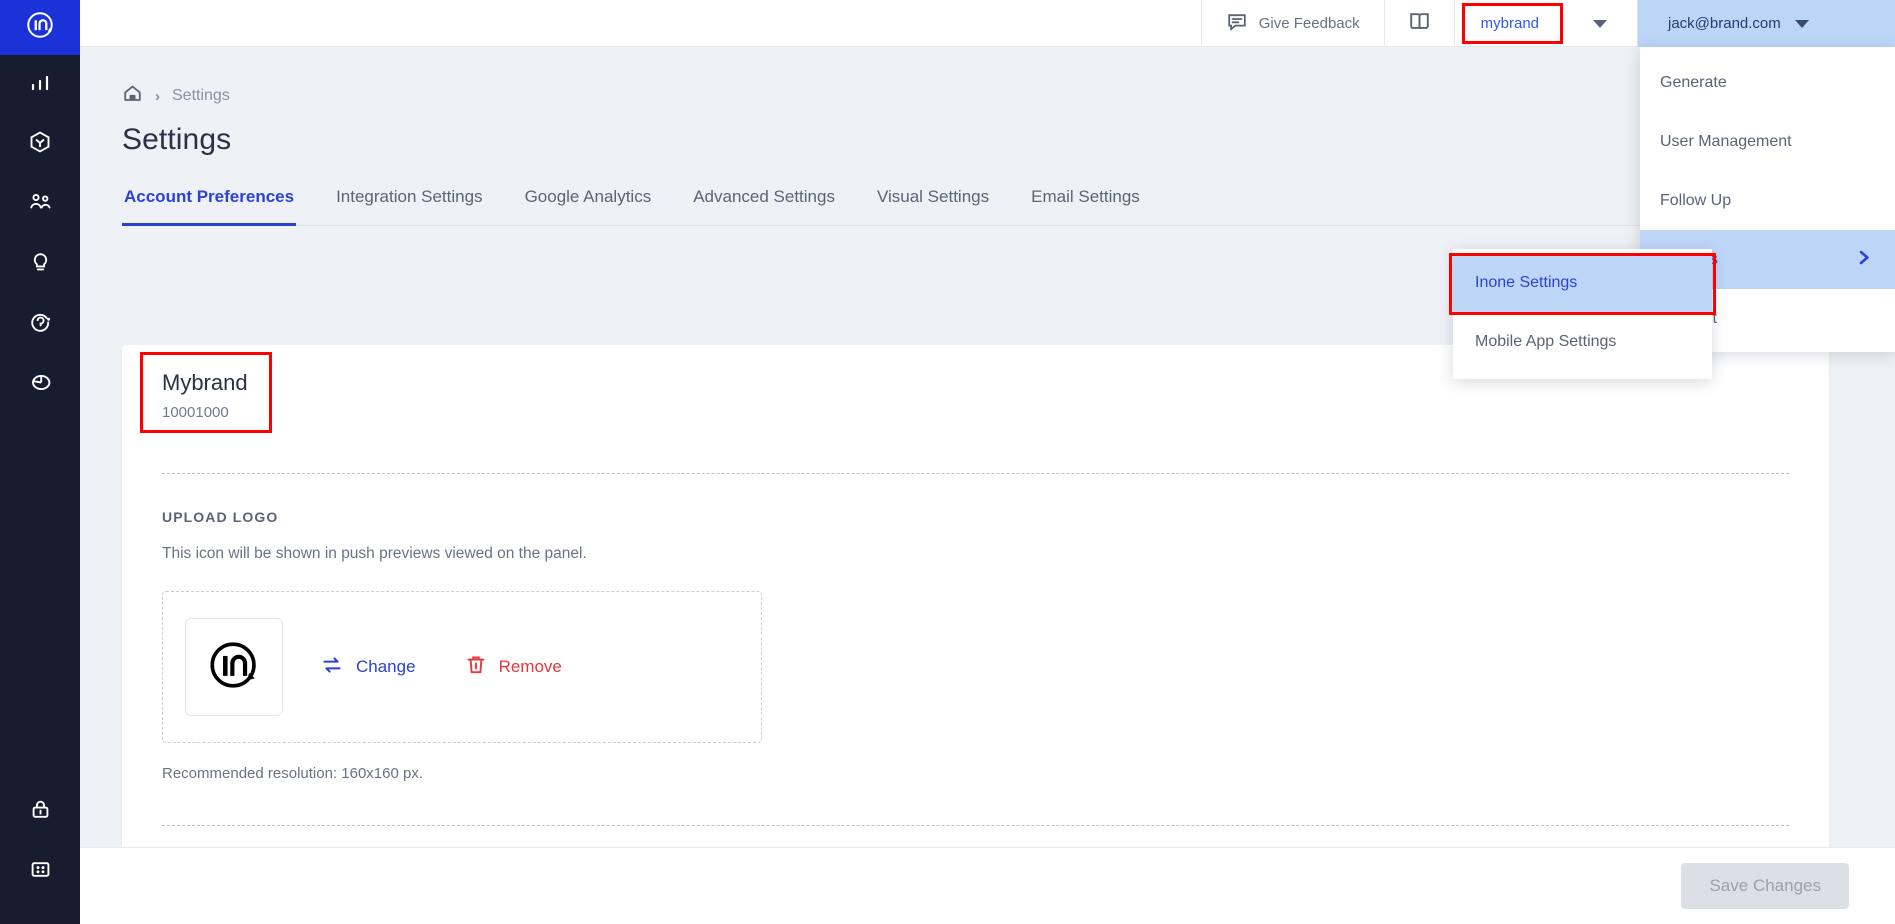 The width and height of the screenshot is (1895, 924). I want to click on change-logo-label: Change, so click(386, 666).